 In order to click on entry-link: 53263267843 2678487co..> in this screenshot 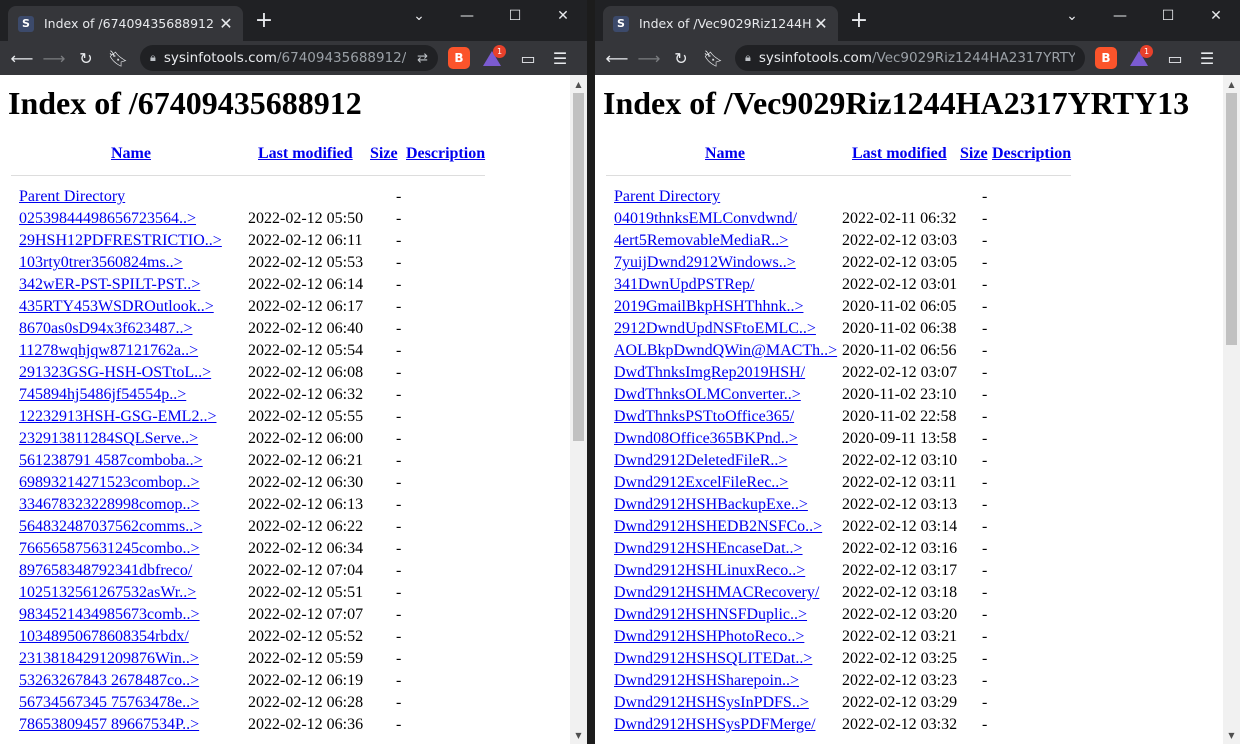, I will do `click(109, 681)`.